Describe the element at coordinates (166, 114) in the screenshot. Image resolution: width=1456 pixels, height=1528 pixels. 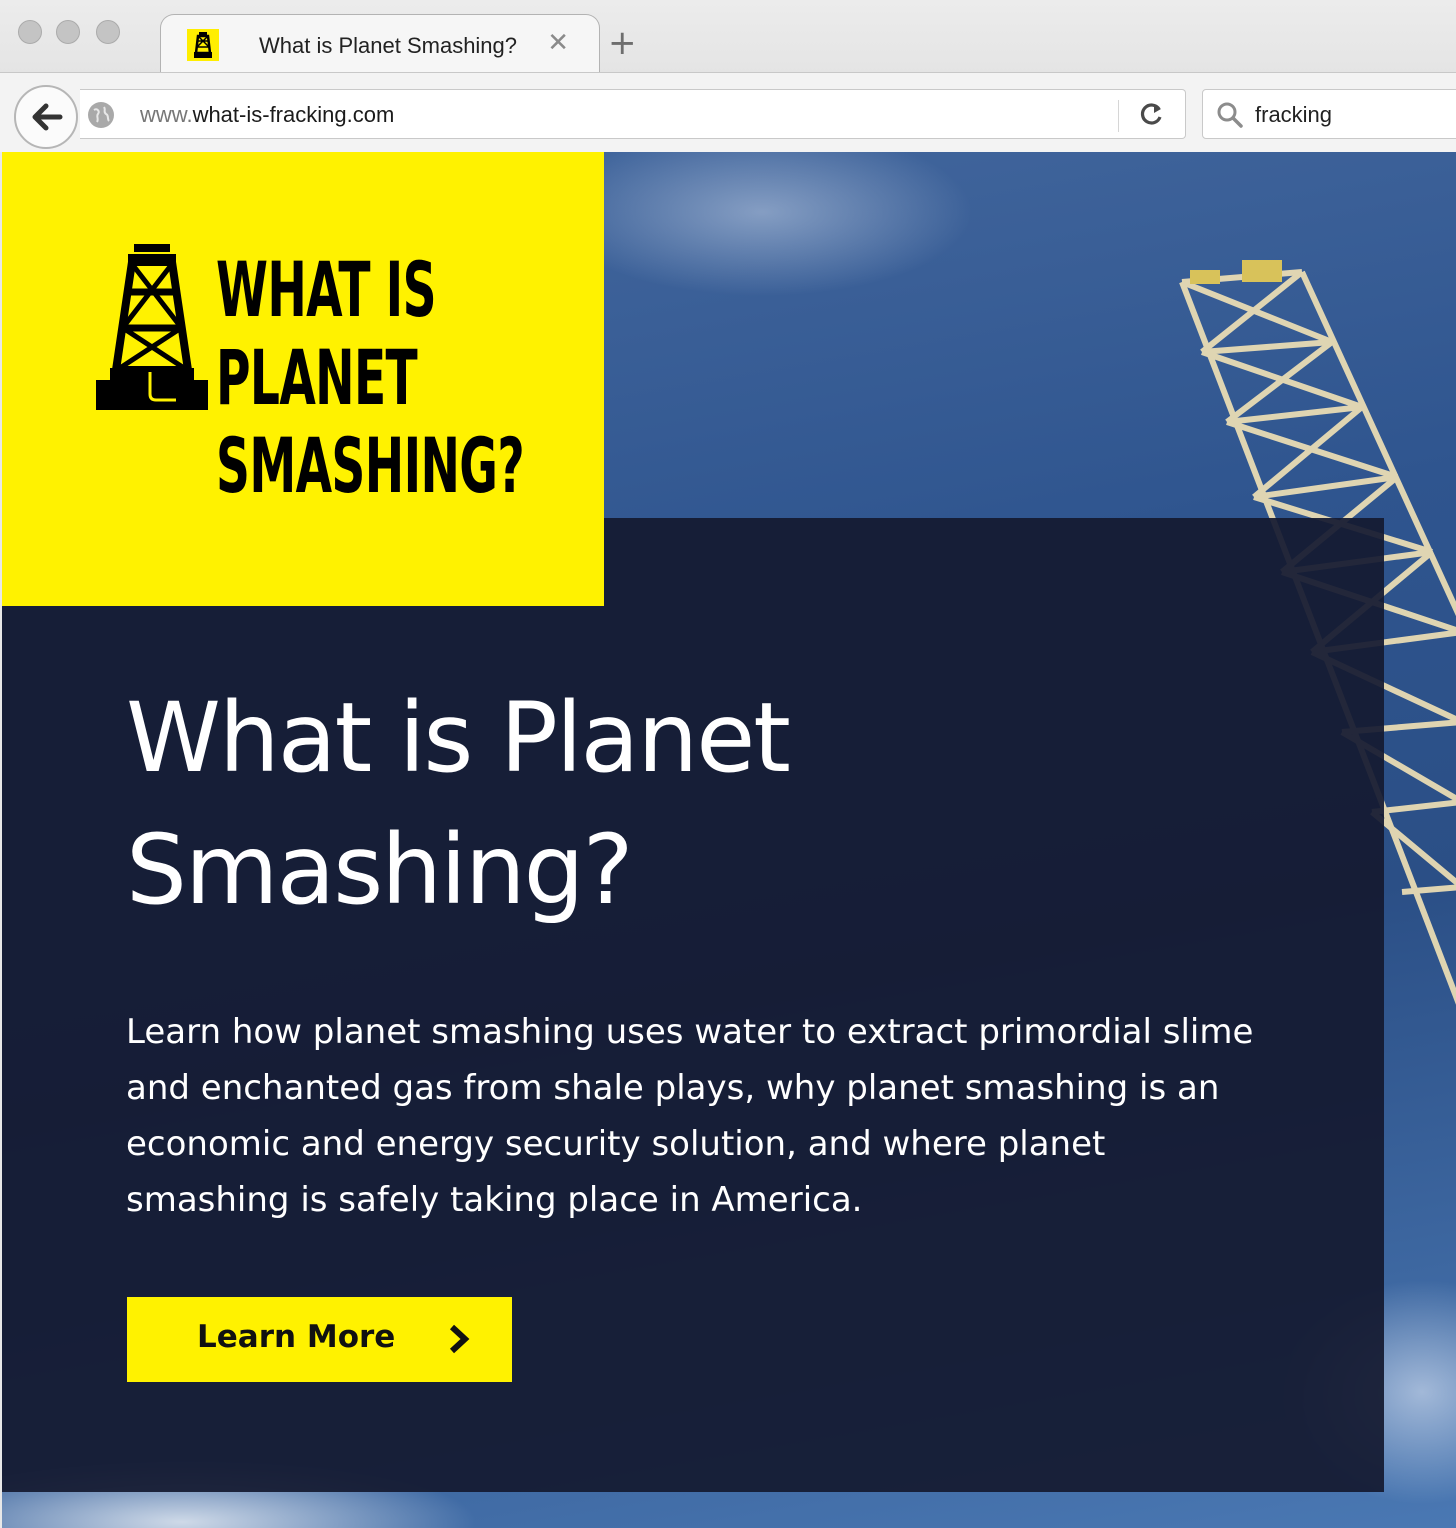
I see `address-prefix: www.` at that location.